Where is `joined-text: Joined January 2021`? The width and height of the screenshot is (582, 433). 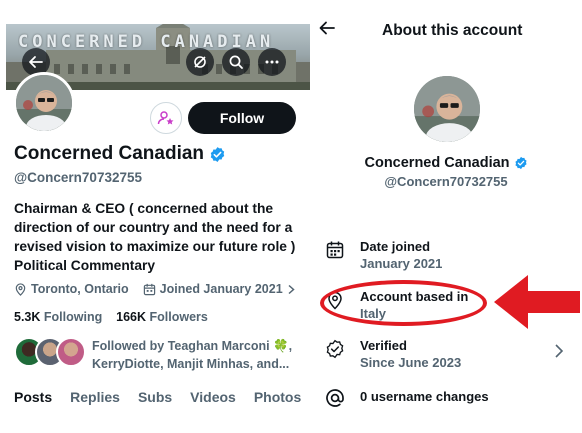
joined-text: Joined January 2021 is located at coordinates (221, 289).